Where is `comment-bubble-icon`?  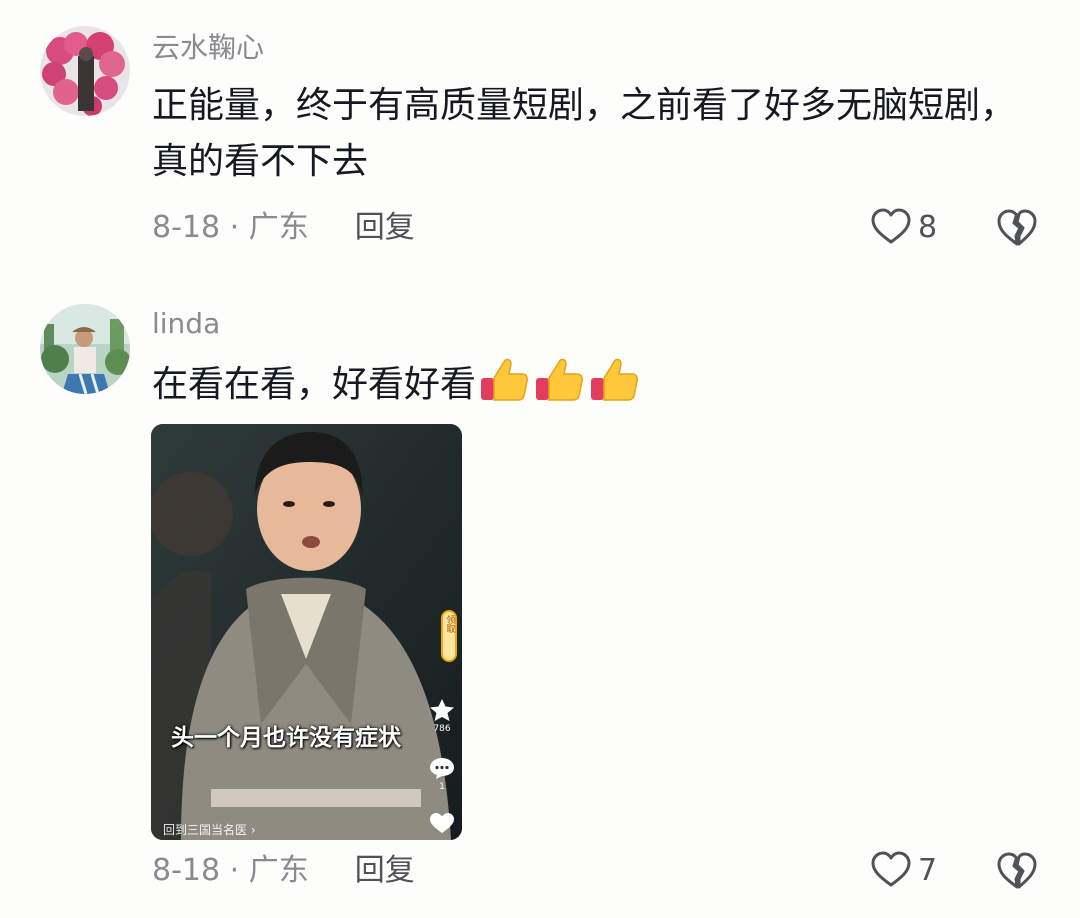 comment-bubble-icon is located at coordinates (442, 768).